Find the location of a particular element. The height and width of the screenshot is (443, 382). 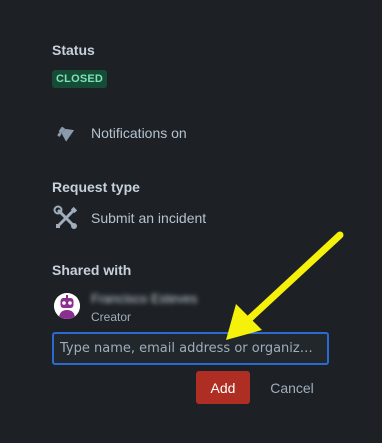

notifications-toggle: Notifications on is located at coordinates (119, 133).